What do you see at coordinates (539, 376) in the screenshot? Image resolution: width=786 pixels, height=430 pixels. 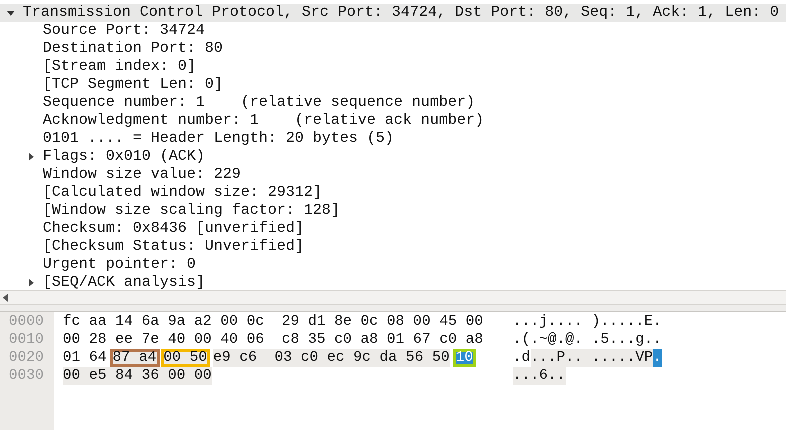 I see `ascii-text: ...6..` at bounding box center [539, 376].